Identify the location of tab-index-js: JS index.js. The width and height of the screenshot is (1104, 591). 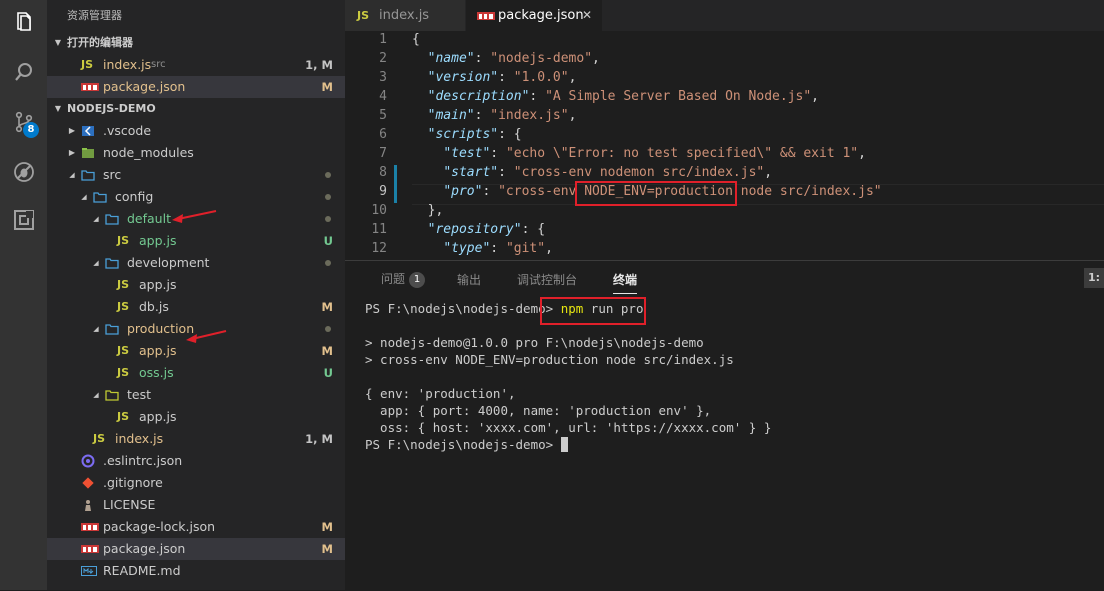
(405, 15).